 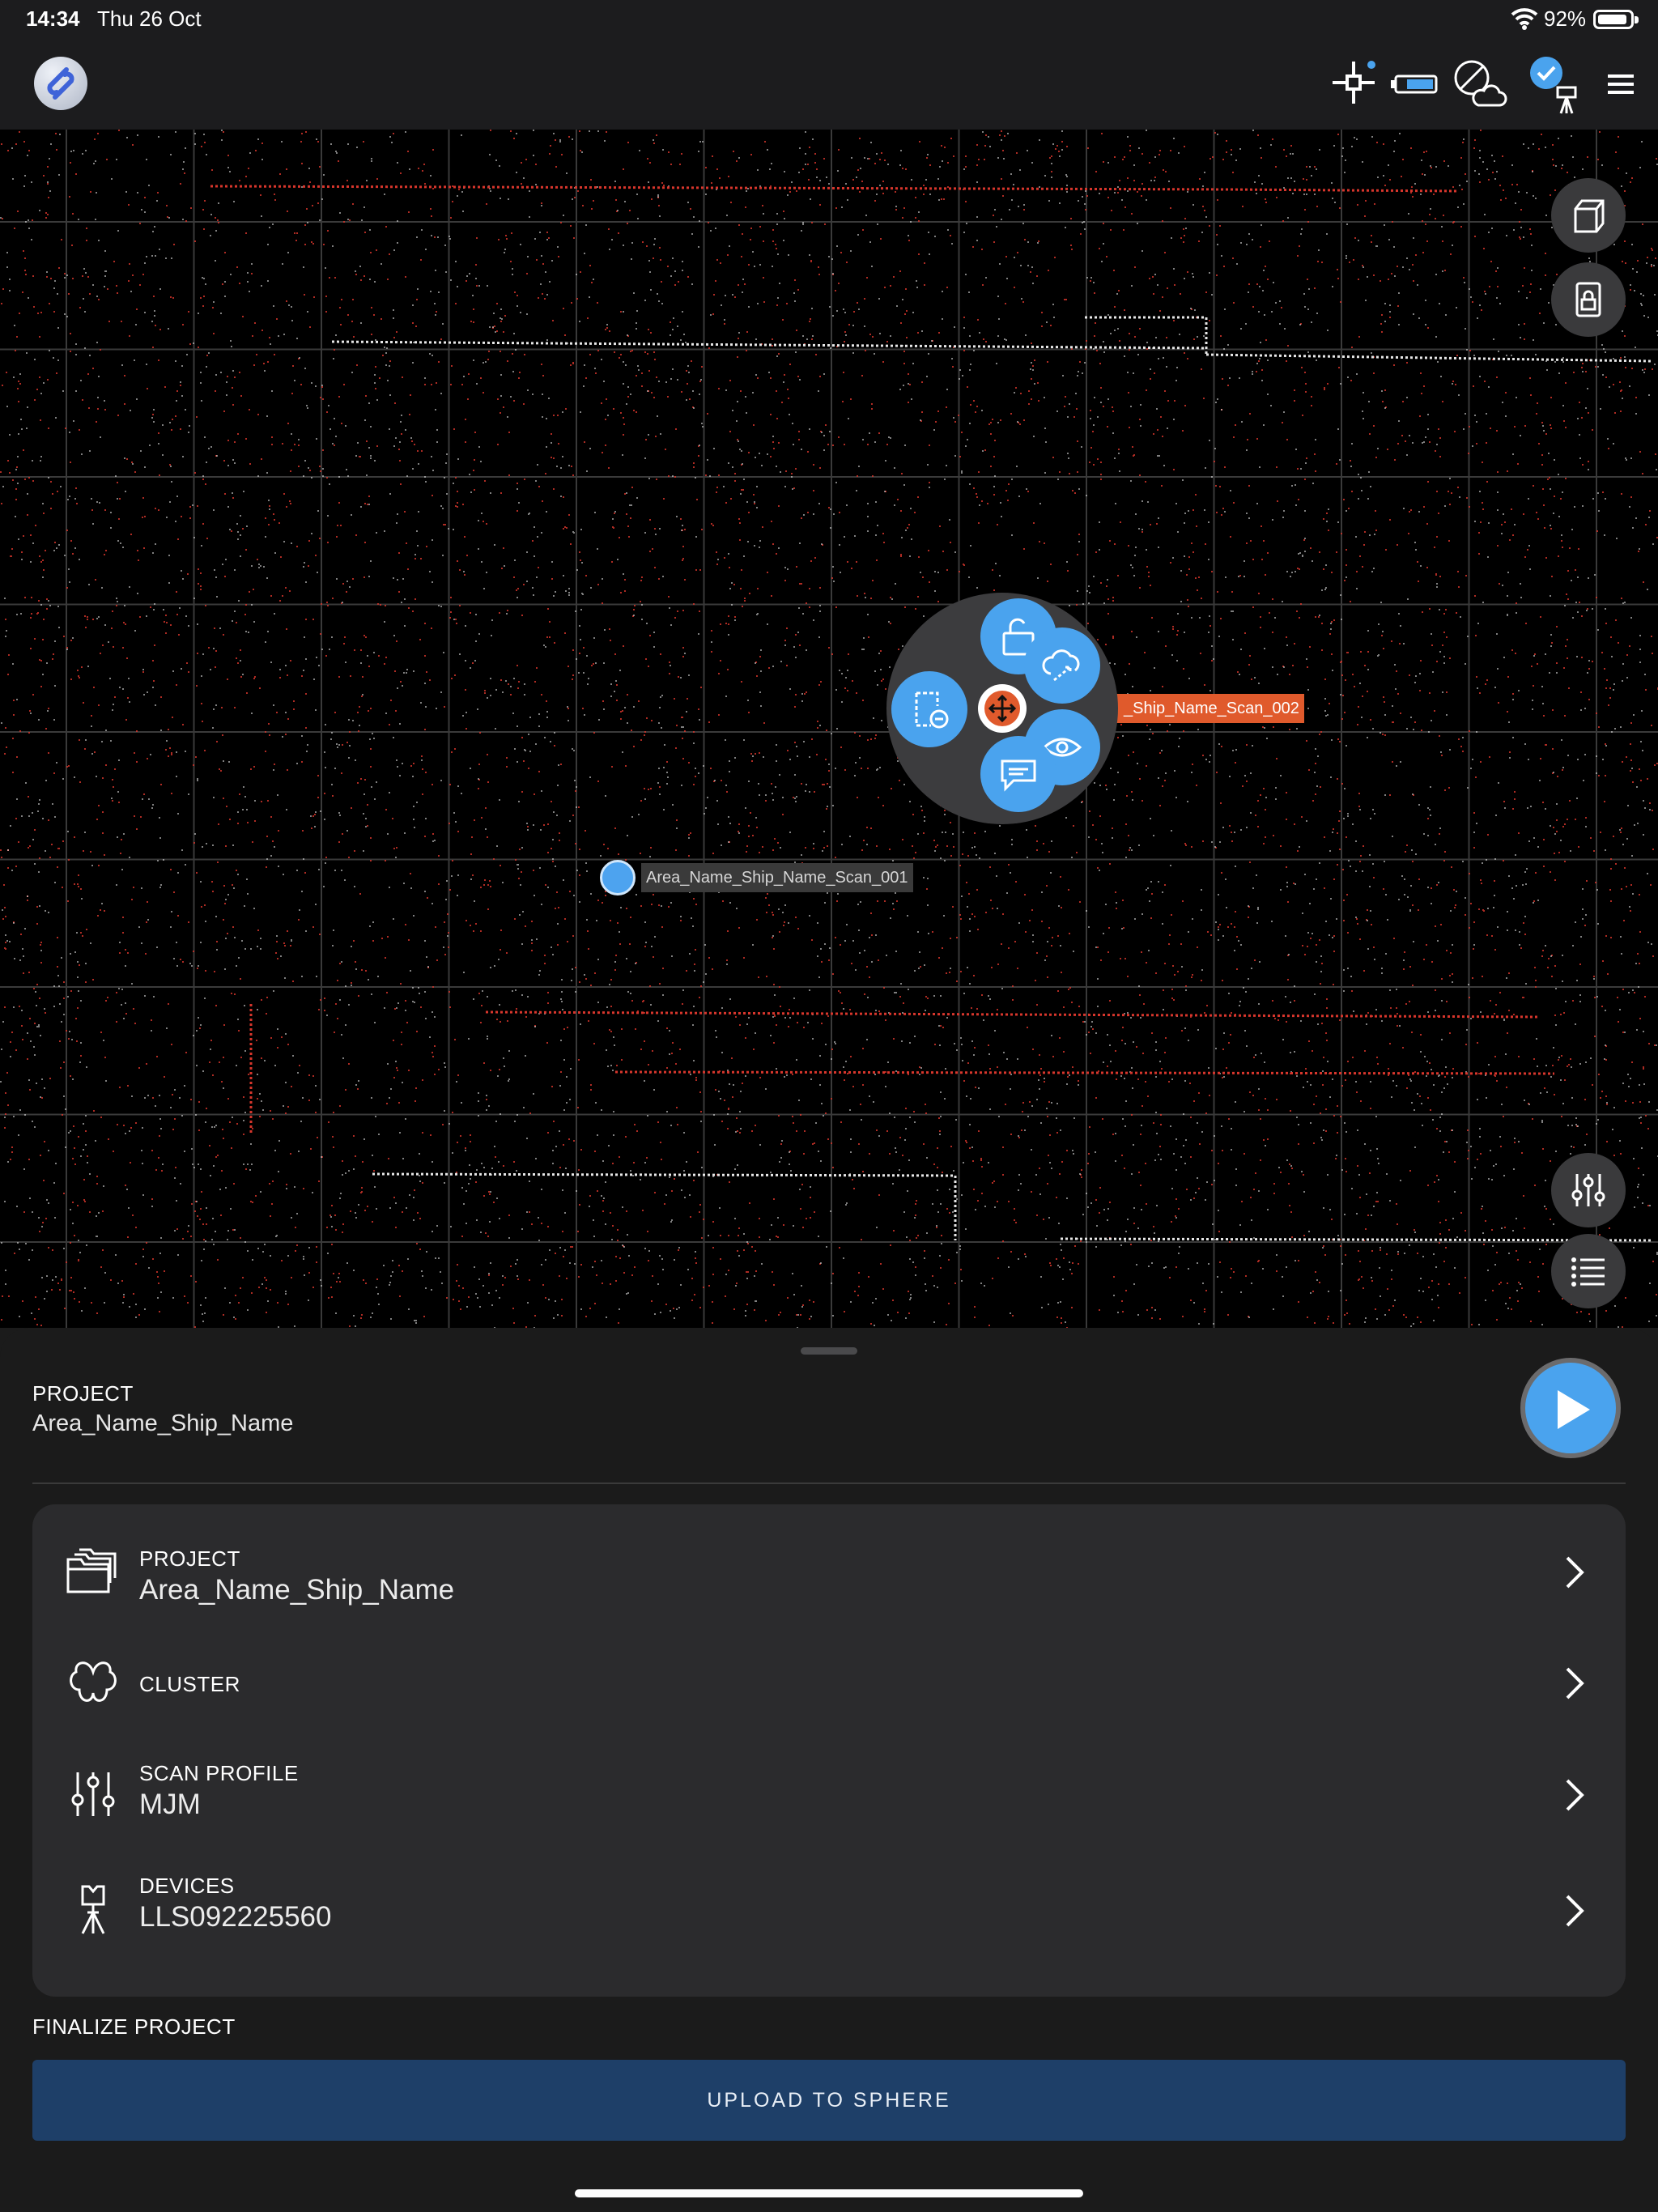 What do you see at coordinates (829, 1795) in the screenshot?
I see `settings-row-scan-profile: SCAN PROFILE MJM` at bounding box center [829, 1795].